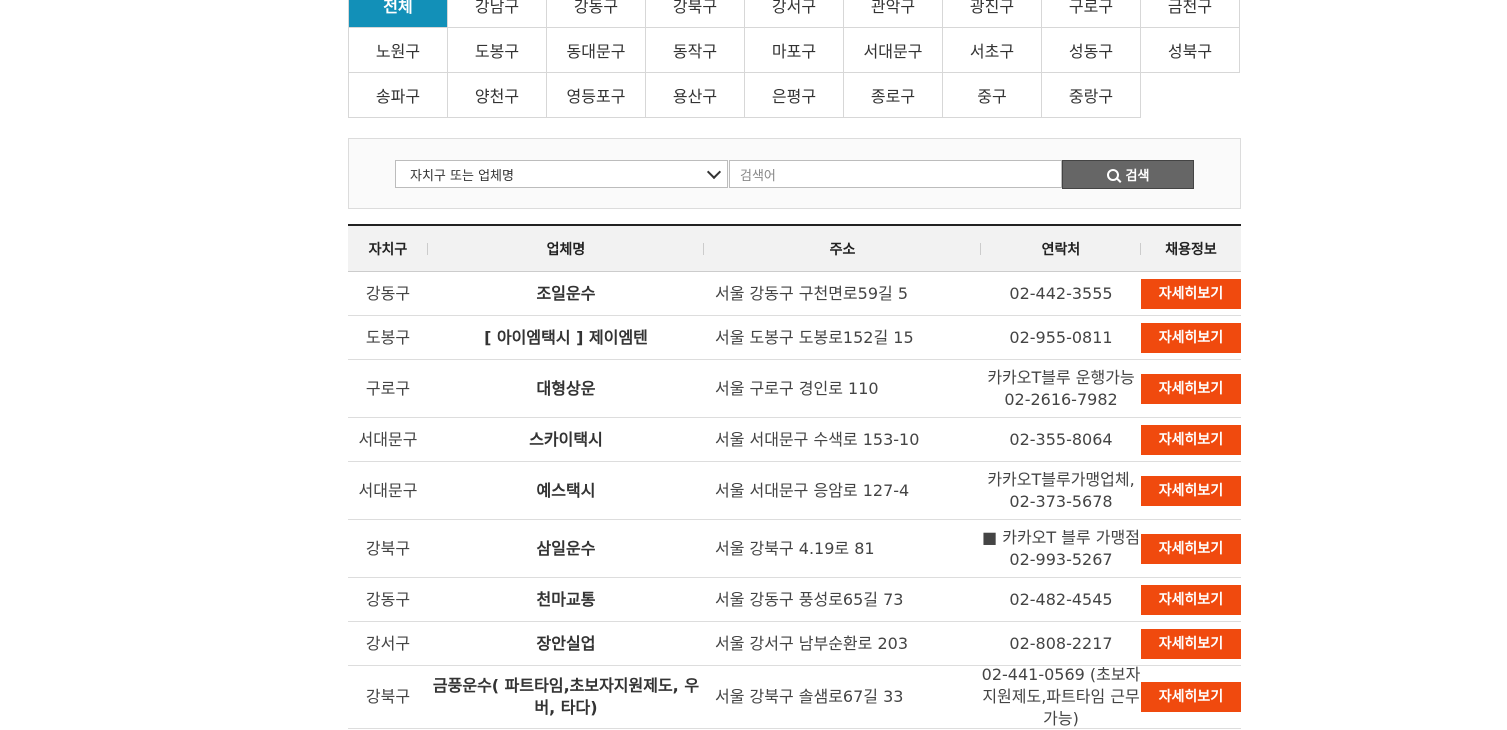 The width and height of the screenshot is (1507, 730). I want to click on cell-address: 서울 강북구 4.19로 81, so click(795, 548).